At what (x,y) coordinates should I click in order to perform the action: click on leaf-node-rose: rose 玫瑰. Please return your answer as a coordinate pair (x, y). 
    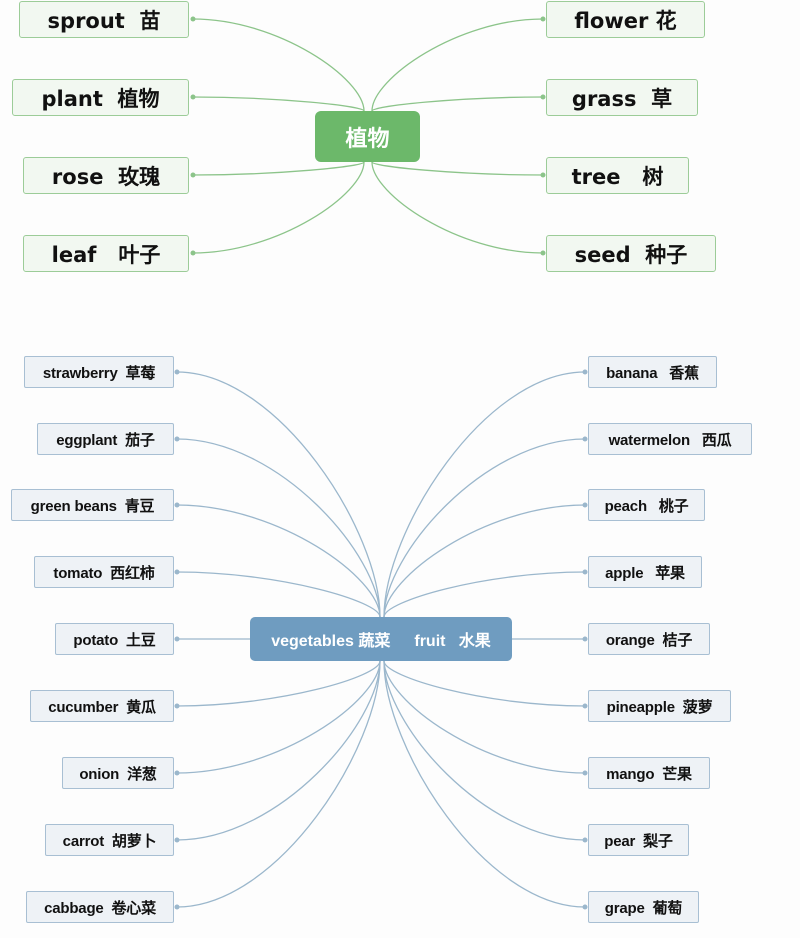
    Looking at the image, I should click on (106, 175).